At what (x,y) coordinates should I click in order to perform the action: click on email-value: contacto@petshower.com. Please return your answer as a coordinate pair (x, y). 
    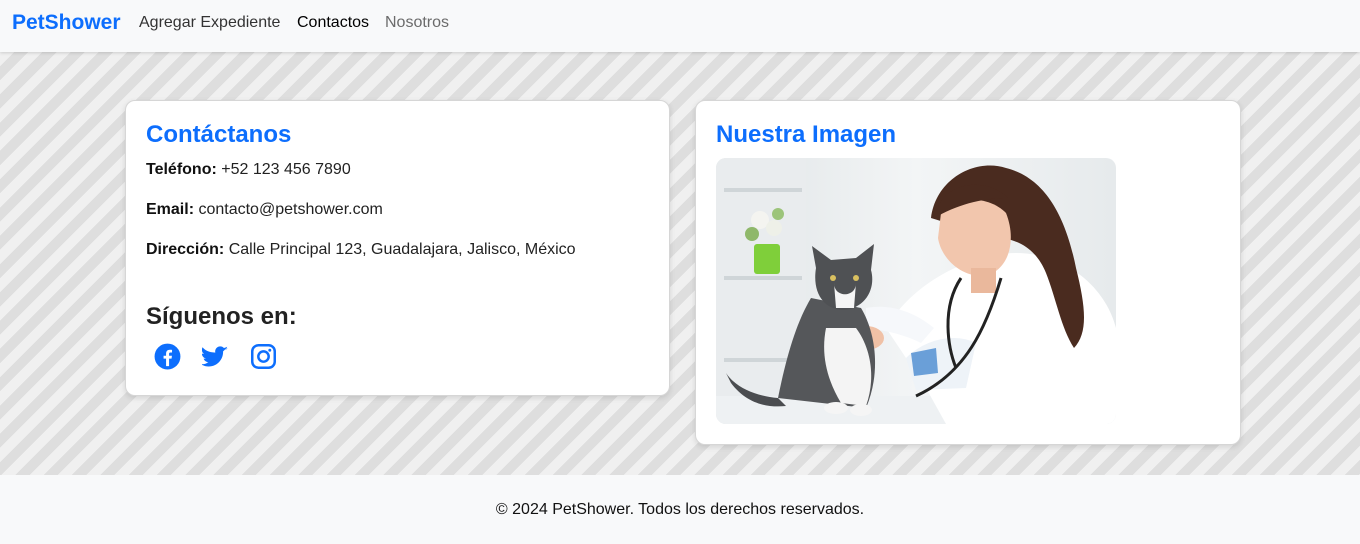
    Looking at the image, I should click on (290, 209).